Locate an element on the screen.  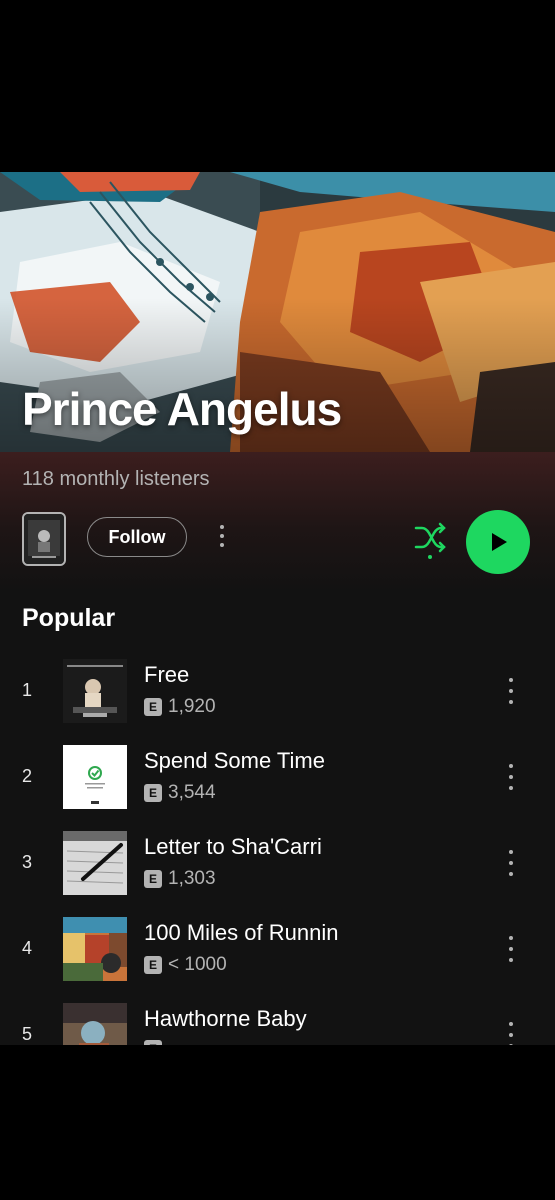
track-number: 4 is located at coordinates (27, 948).